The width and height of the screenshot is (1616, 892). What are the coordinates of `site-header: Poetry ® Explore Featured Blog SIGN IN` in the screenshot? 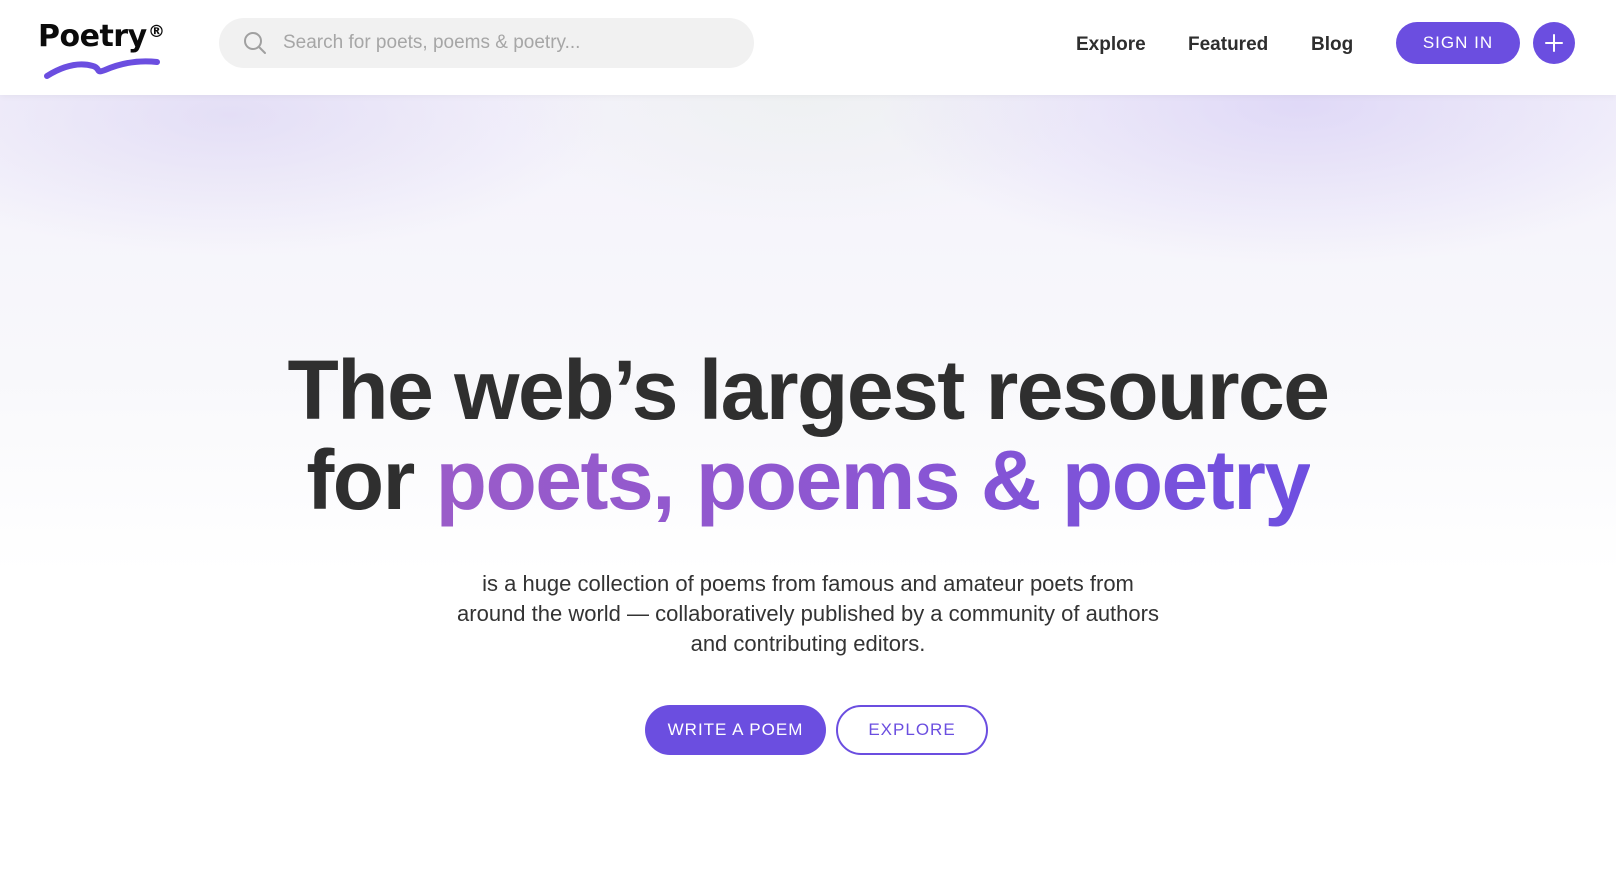 It's located at (808, 47).